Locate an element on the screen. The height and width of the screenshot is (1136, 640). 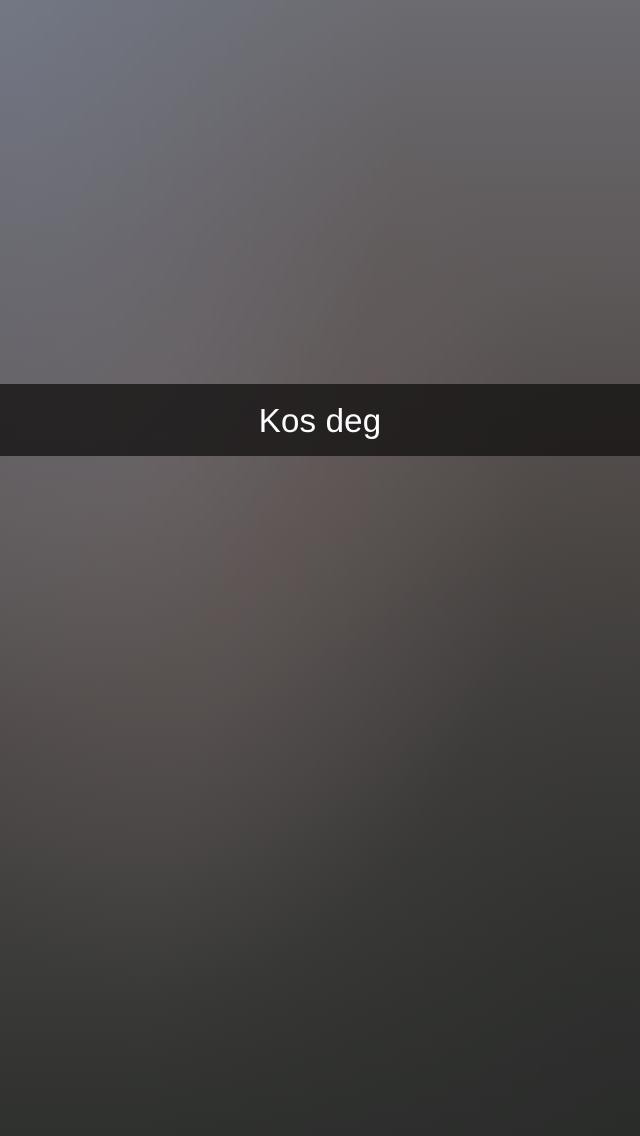
caption-bar: Kos deg is located at coordinates (320, 420).